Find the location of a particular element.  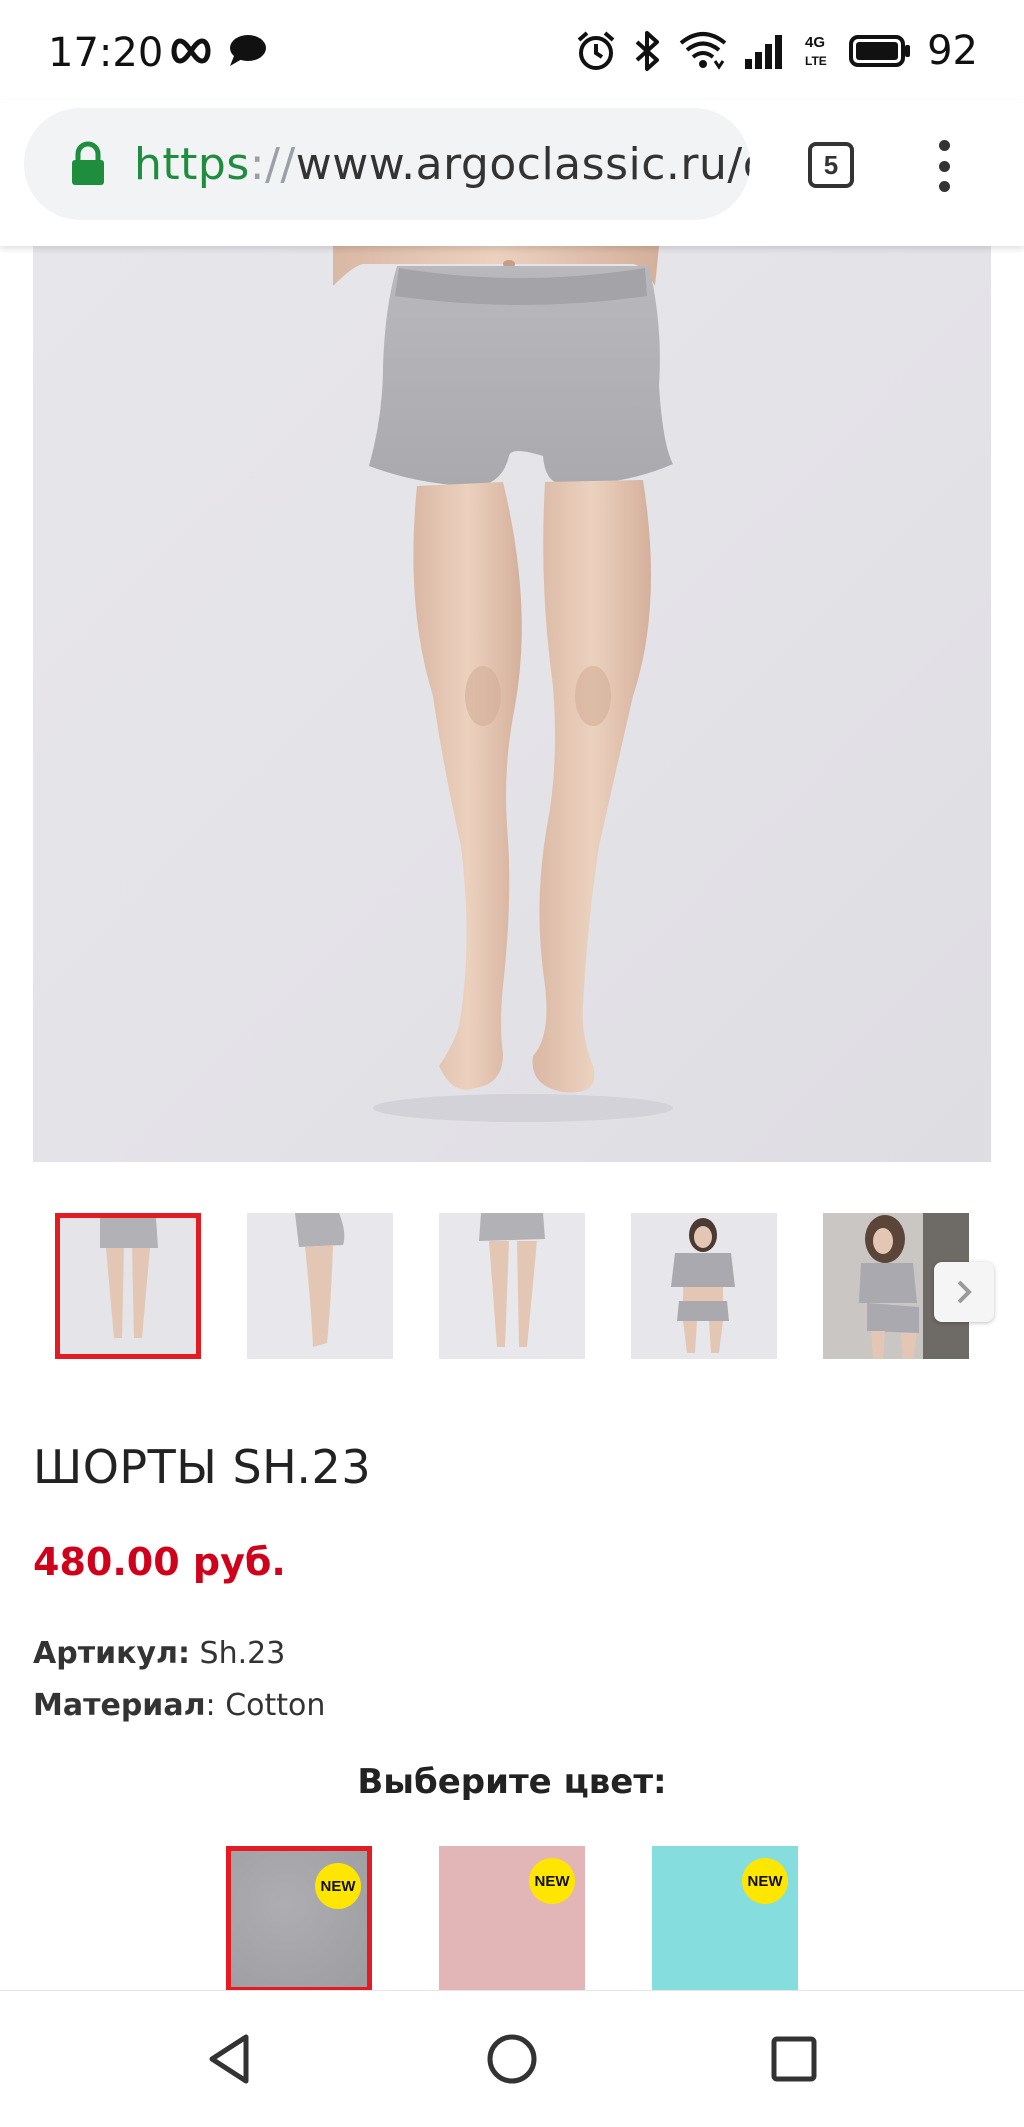

battery-icon is located at coordinates (880, 51).